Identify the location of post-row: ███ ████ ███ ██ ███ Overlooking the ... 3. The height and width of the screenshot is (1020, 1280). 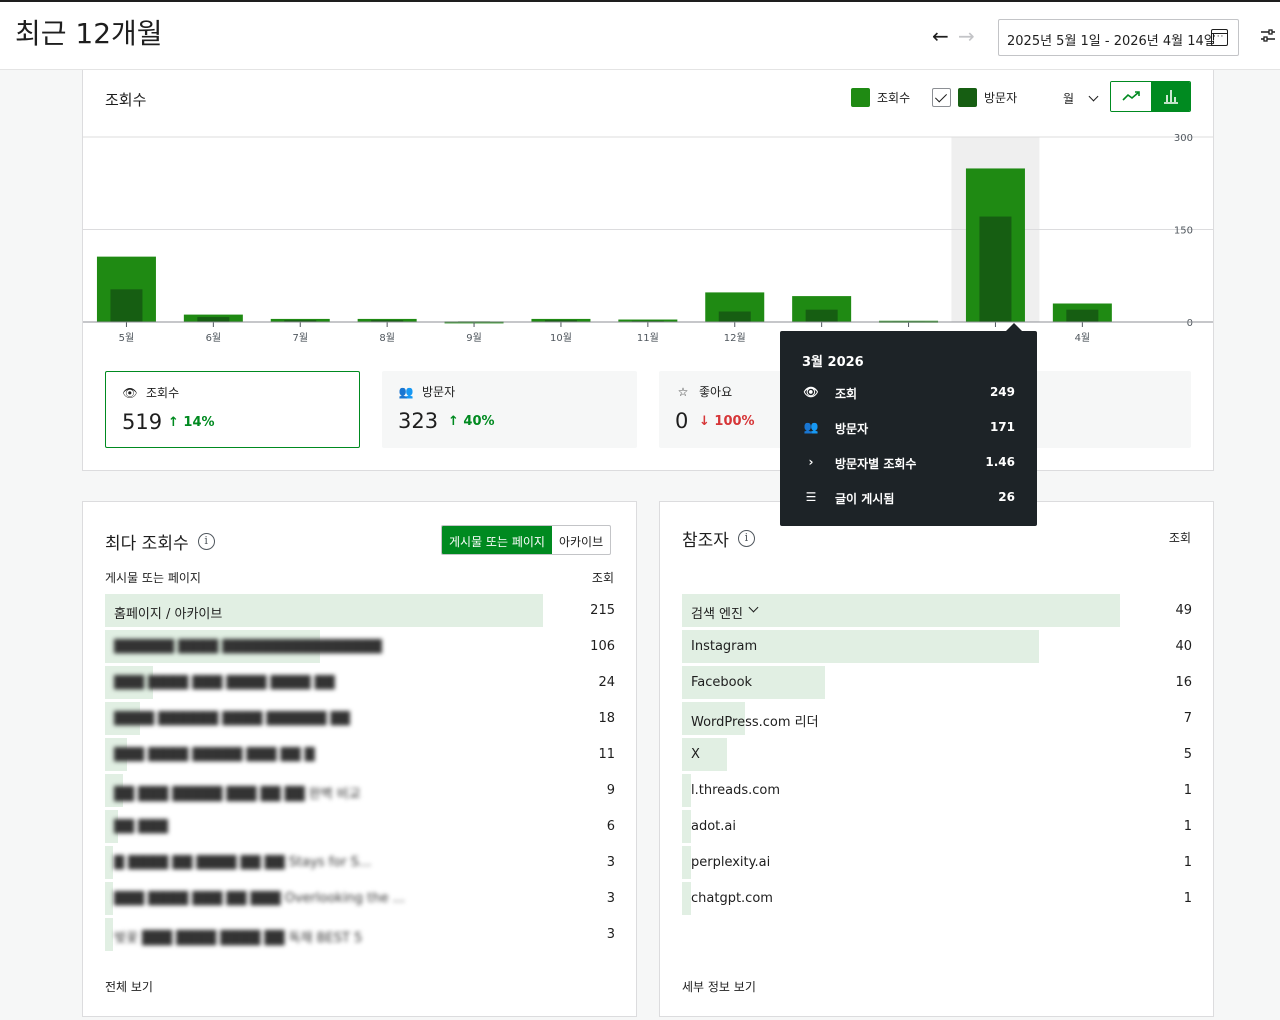
(360, 898).